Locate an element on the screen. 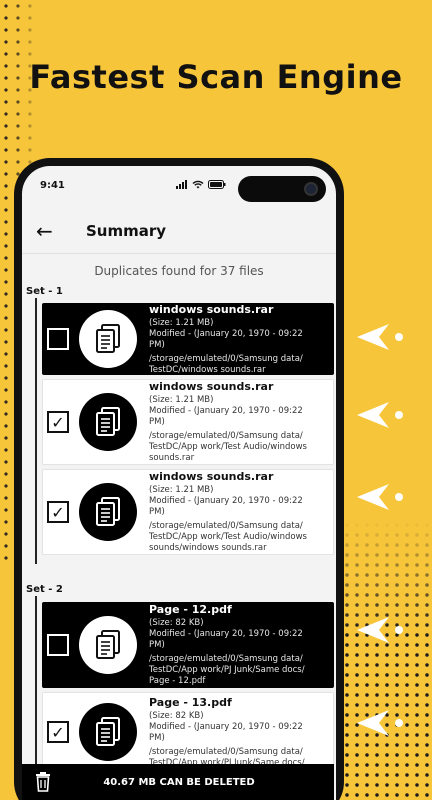 The height and width of the screenshot is (800, 432). trash-icon is located at coordinates (43, 782).